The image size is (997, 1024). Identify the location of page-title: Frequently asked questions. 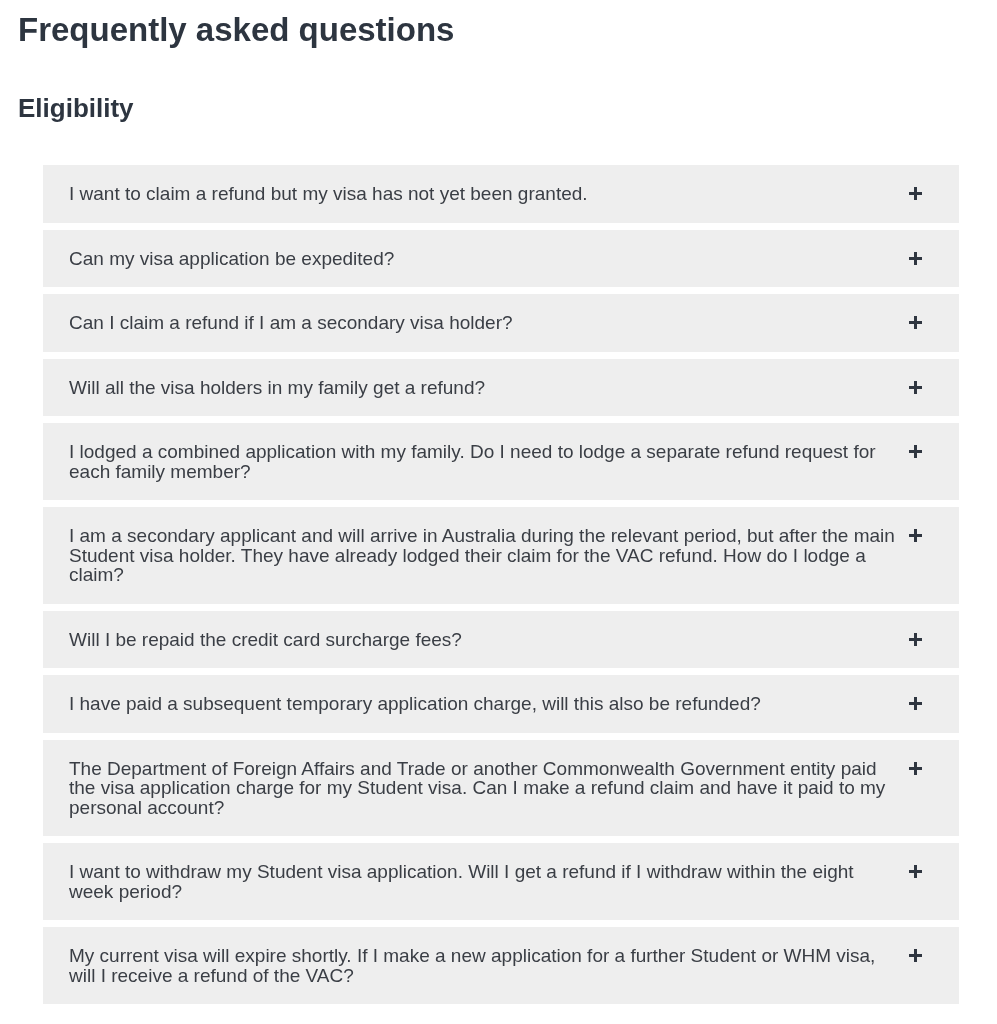
(236, 30).